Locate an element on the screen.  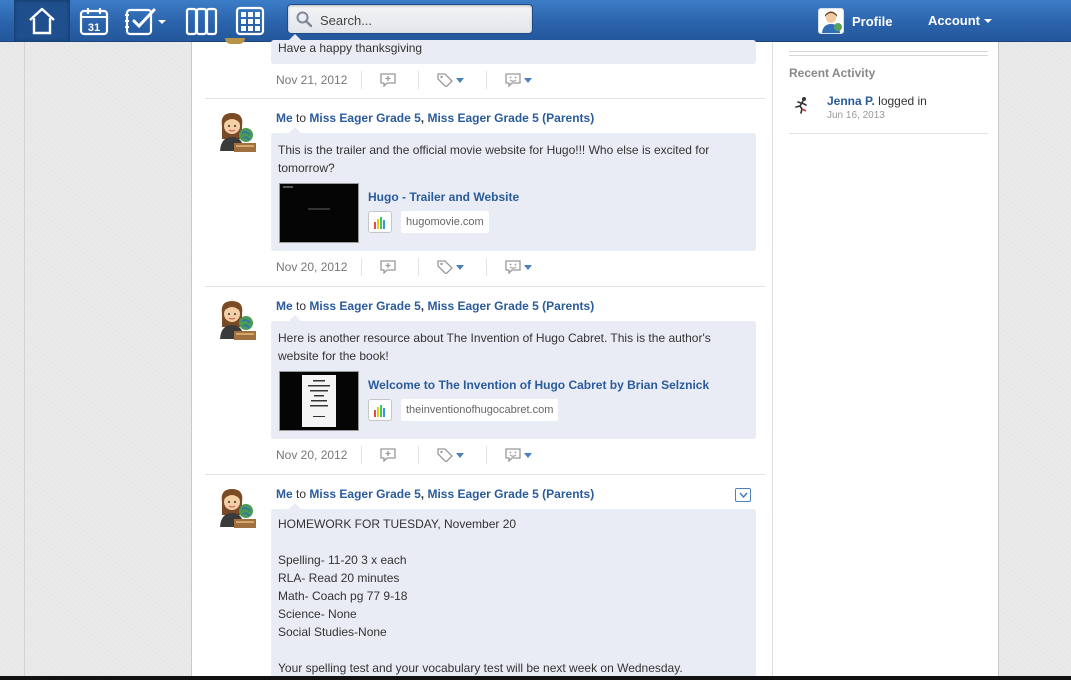
home-icon is located at coordinates (42, 21).